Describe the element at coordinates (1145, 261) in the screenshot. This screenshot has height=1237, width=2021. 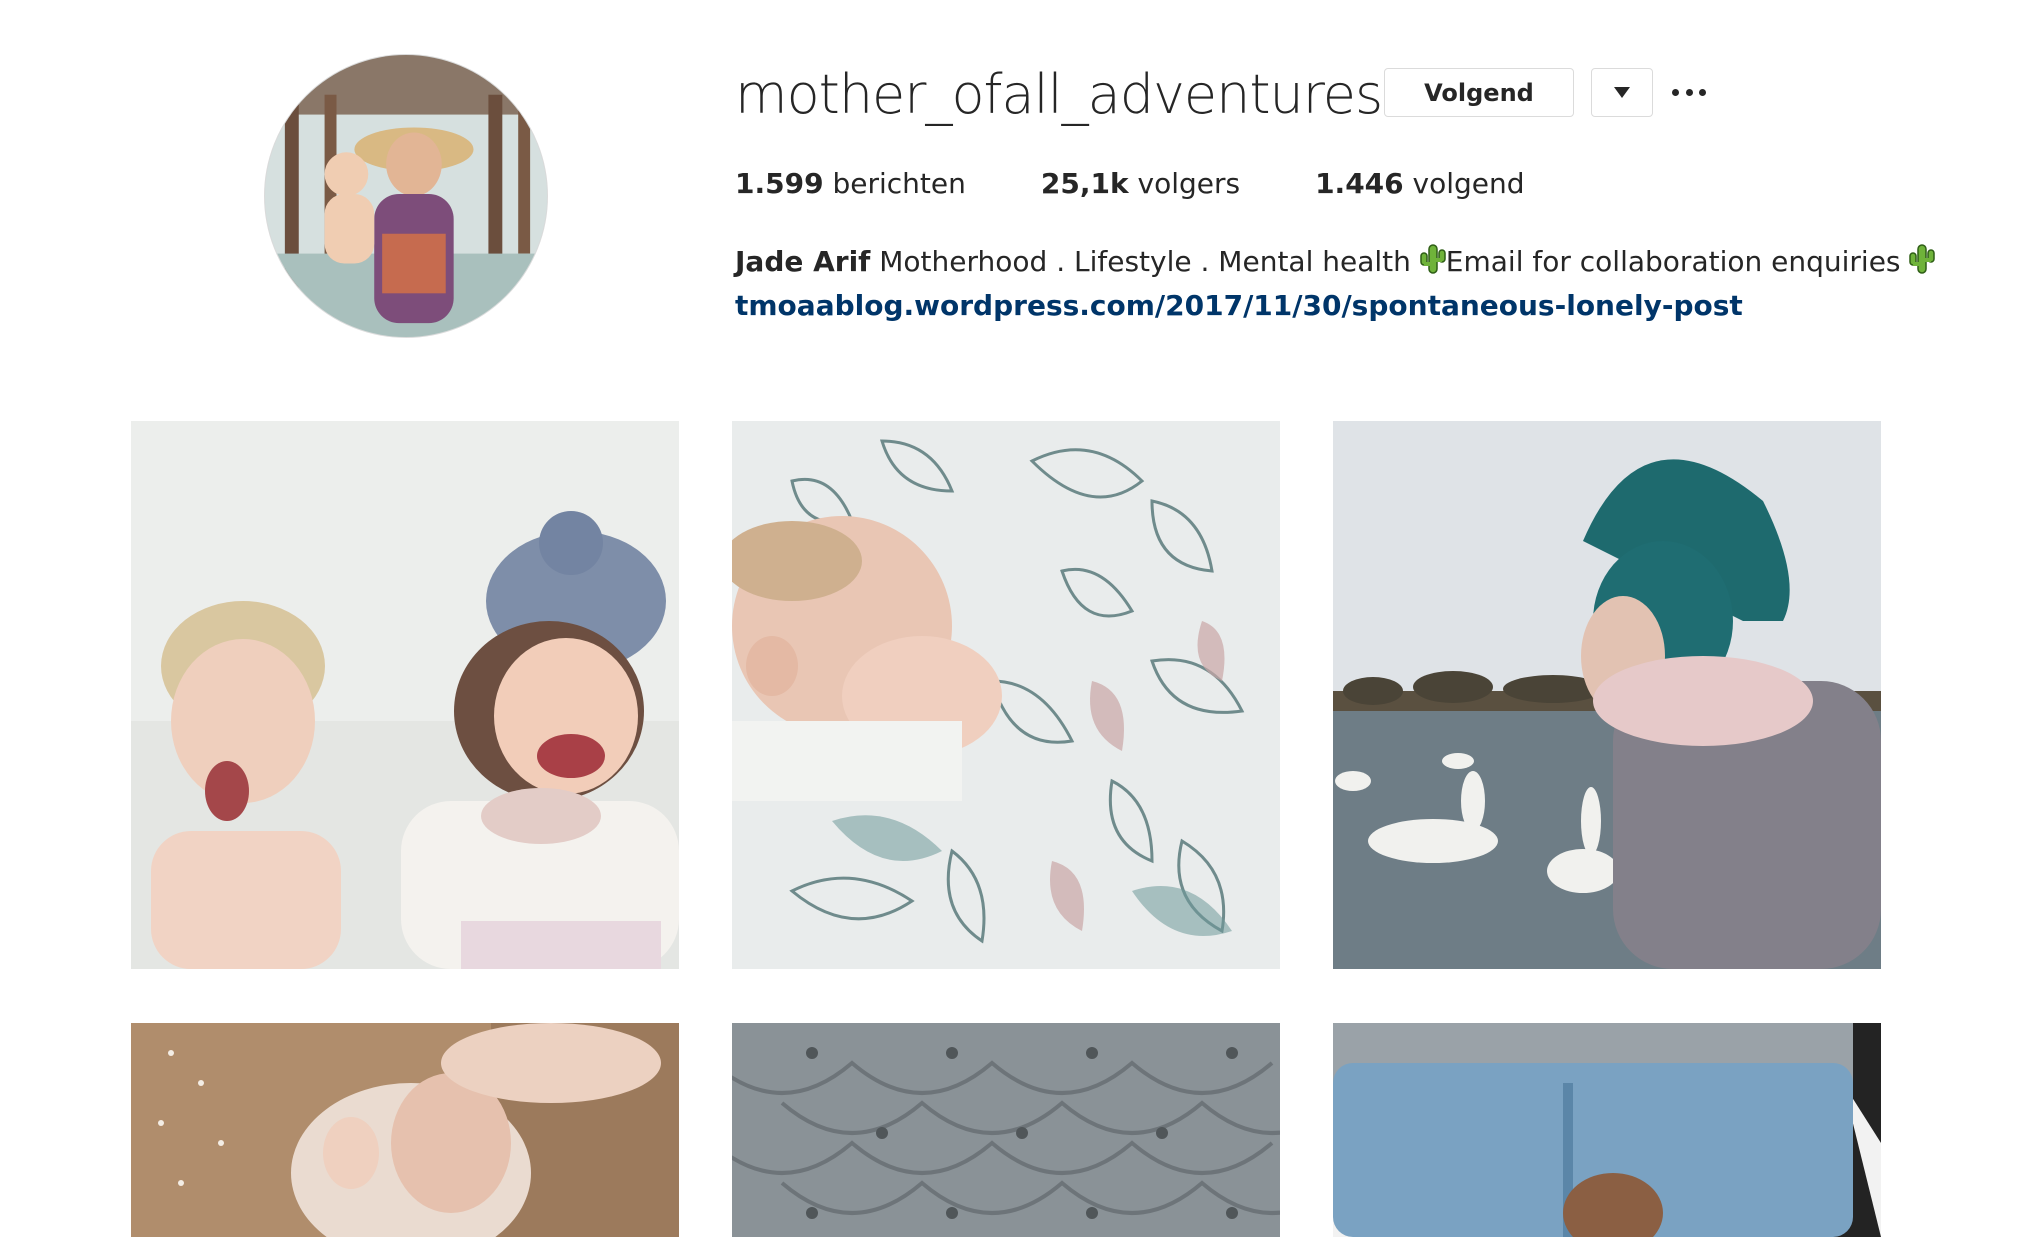
I see `bio-text: Motherhood . Lifestyle . Mental health` at that location.